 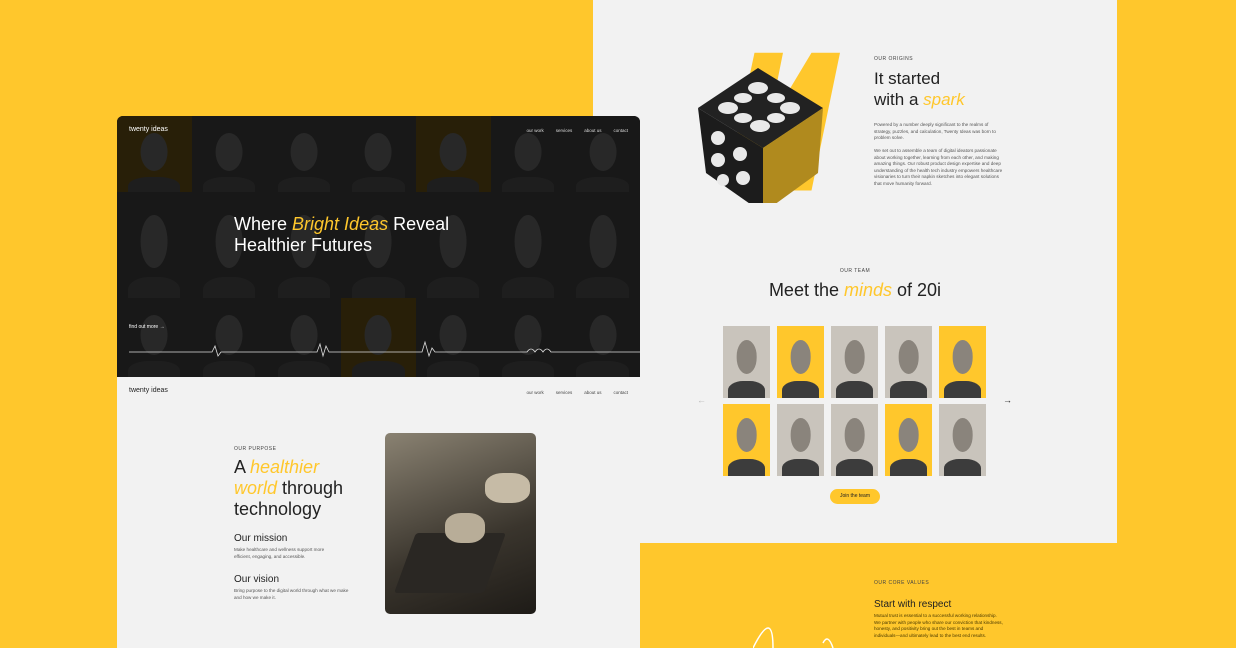 I want to click on origins-eyebrow: OUR ORIGINS, so click(x=894, y=59).